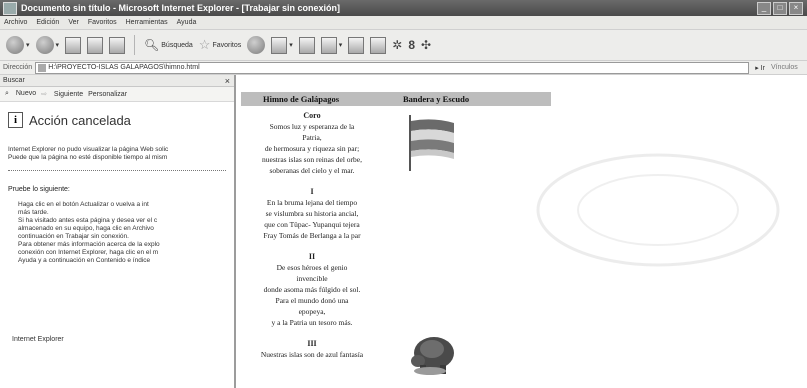  Describe the element at coordinates (117, 81) in the screenshot. I see `sidebar-header: Buscar ×` at that location.